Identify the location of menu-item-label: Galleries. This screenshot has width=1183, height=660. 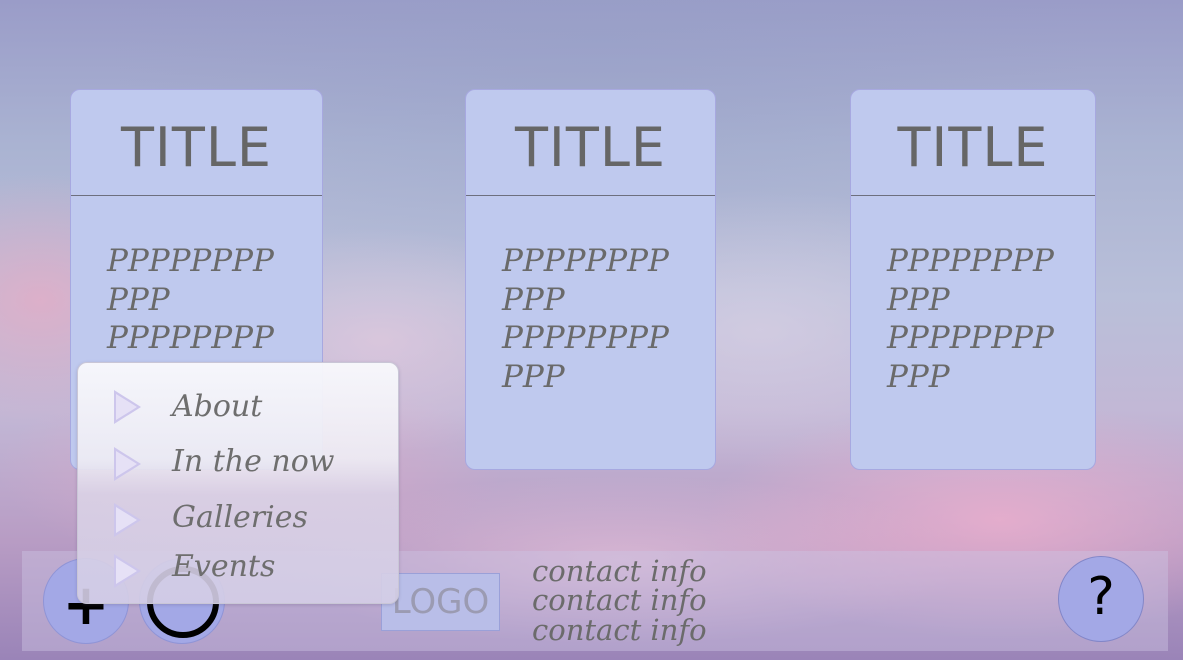
(240, 517).